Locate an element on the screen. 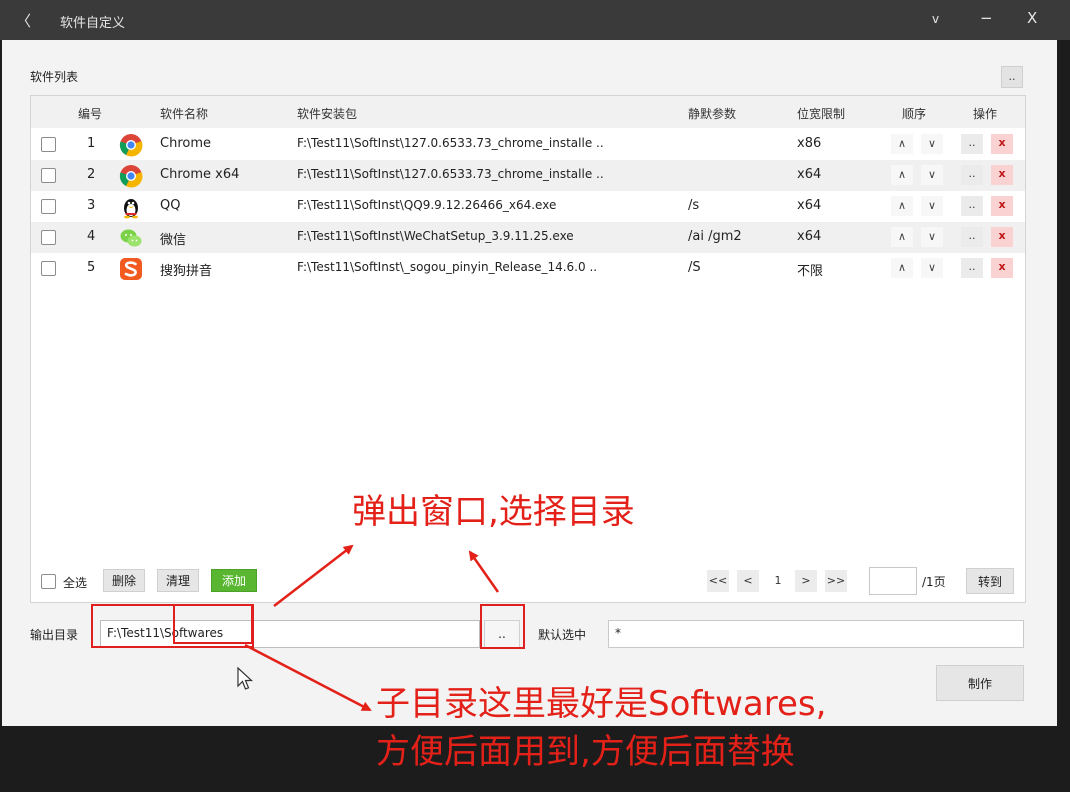 This screenshot has width=1070, height=792. arrow-to-subdir-text is located at coordinates (308, 677).